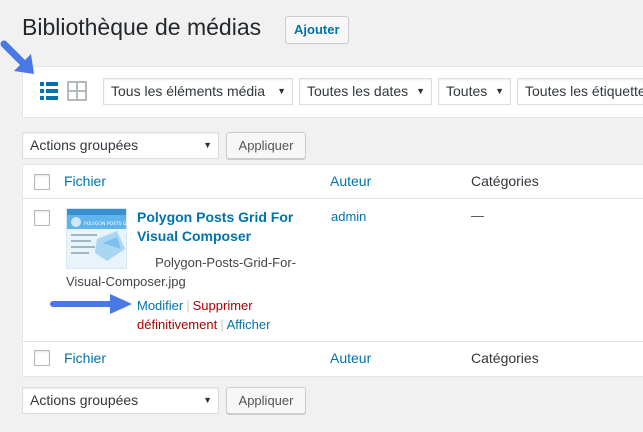  Describe the element at coordinates (188, 91) in the screenshot. I see `media-type-filter-value: Tous les éléments média` at that location.